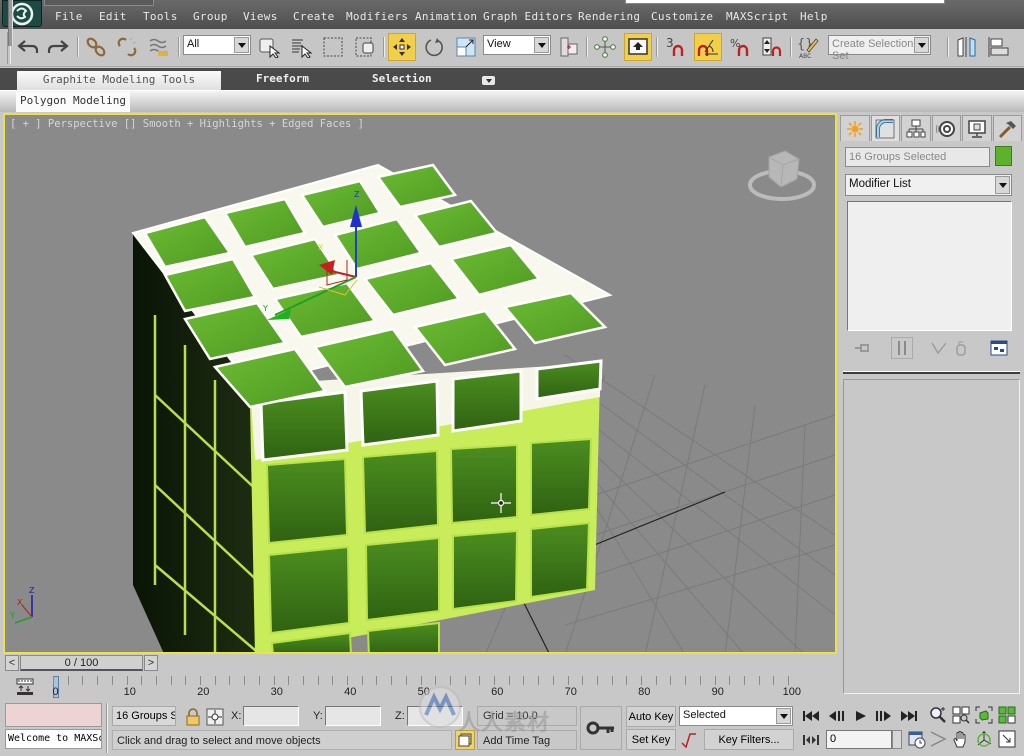  What do you see at coordinates (353, 716) in the screenshot?
I see `y-coordinate-field` at bounding box center [353, 716].